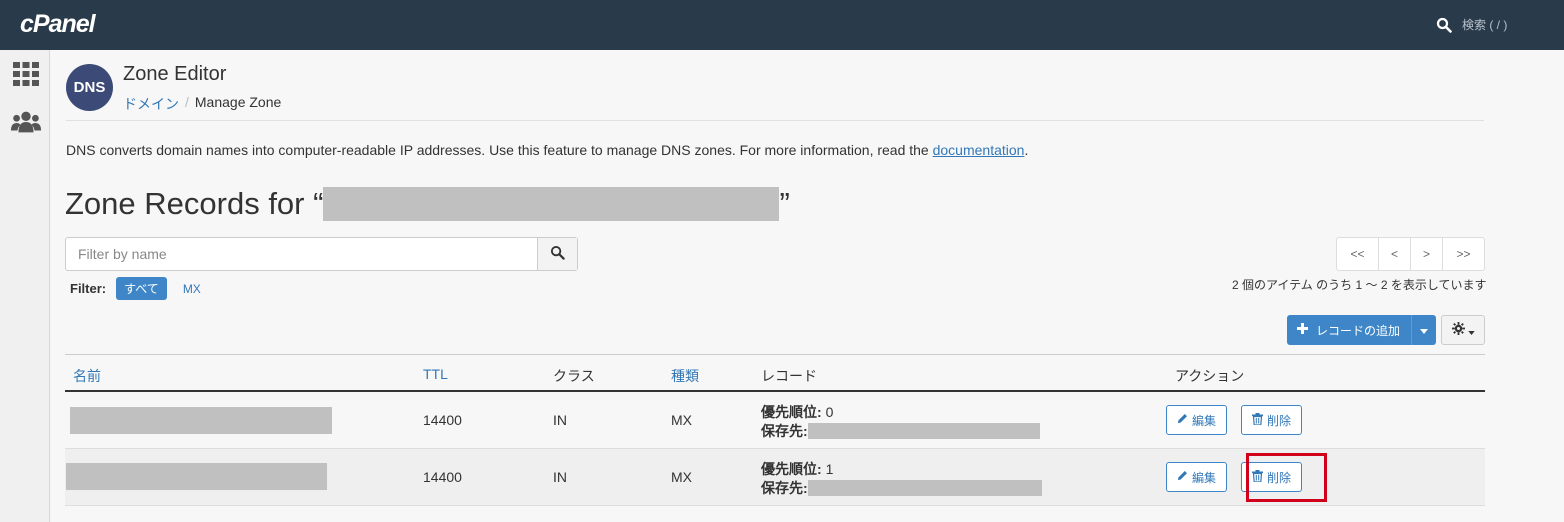 The width and height of the screenshot is (1564, 522). I want to click on column-header-ttl: TTL, so click(435, 374).